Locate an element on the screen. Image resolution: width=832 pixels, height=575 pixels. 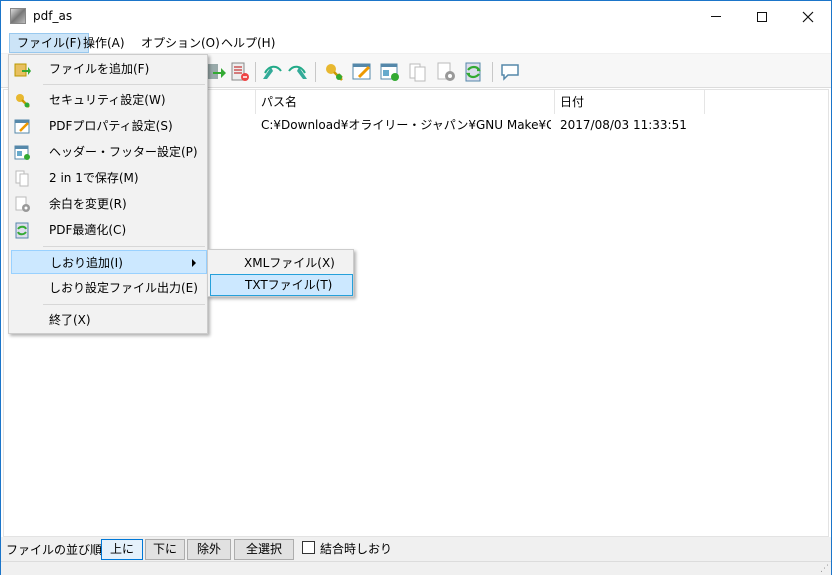
toolbar-header-footer-button is located at coordinates (390, 72).